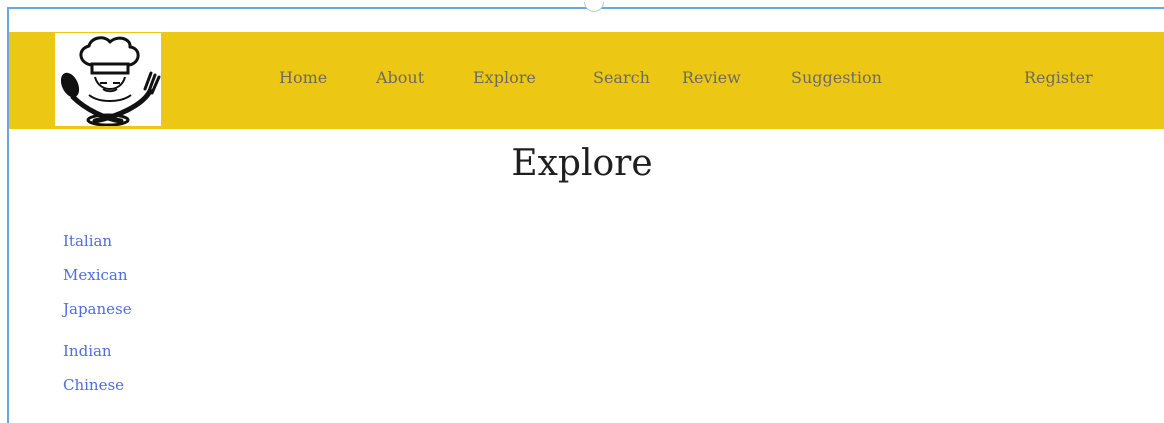 Image resolution: width=1164 pixels, height=423 pixels. What do you see at coordinates (93, 385) in the screenshot?
I see `cuisine-link-chinese: Chinese` at bounding box center [93, 385].